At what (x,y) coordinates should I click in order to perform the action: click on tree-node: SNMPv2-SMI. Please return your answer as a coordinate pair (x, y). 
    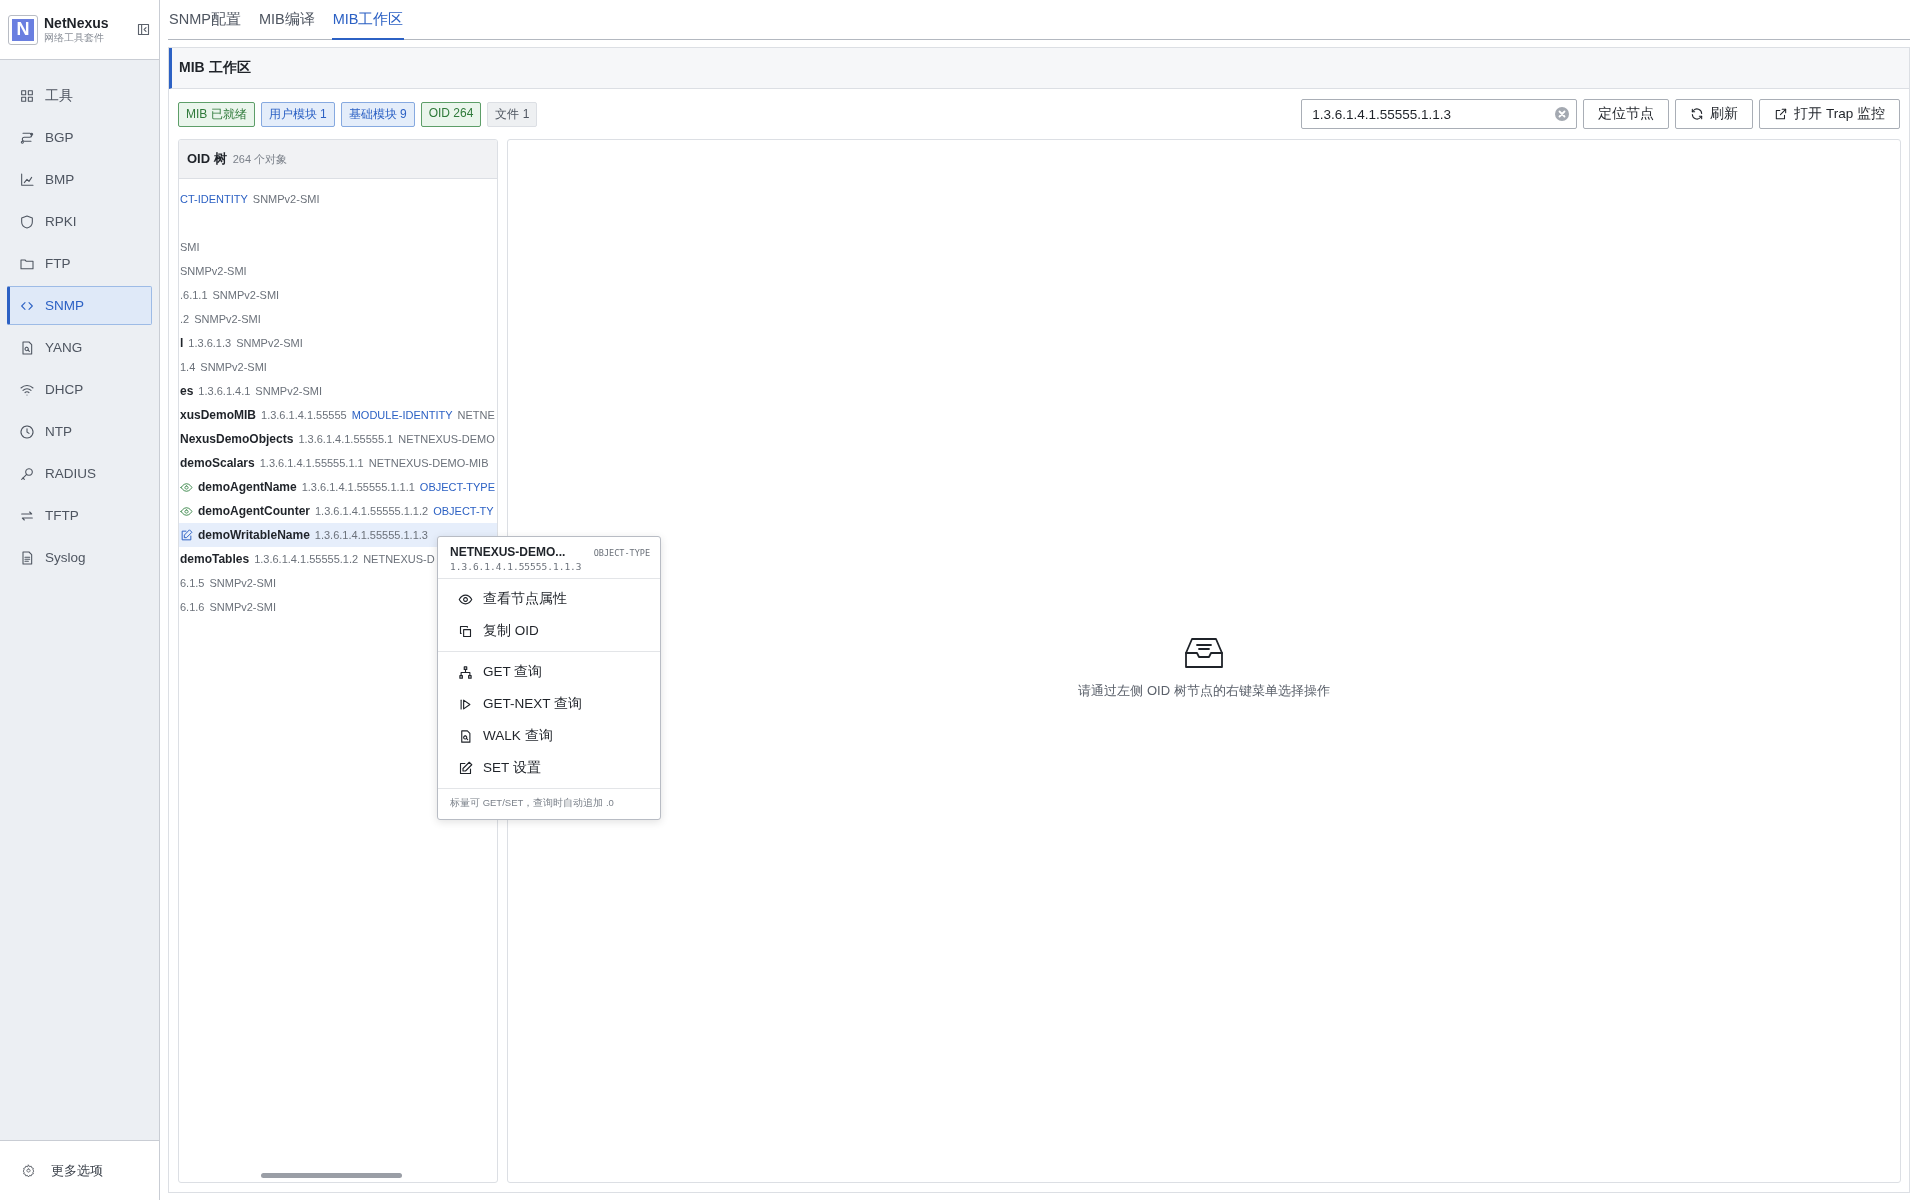
    Looking at the image, I should click on (338, 271).